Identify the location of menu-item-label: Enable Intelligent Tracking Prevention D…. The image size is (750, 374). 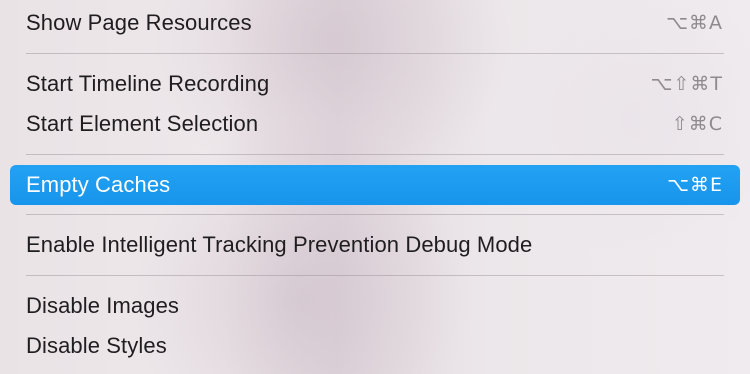
(279, 244).